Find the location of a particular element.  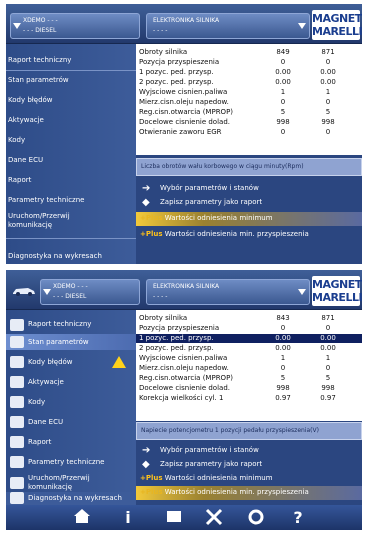

sidebar-item-stan-parametrow: Stan parametrów is located at coordinates (71, 342).